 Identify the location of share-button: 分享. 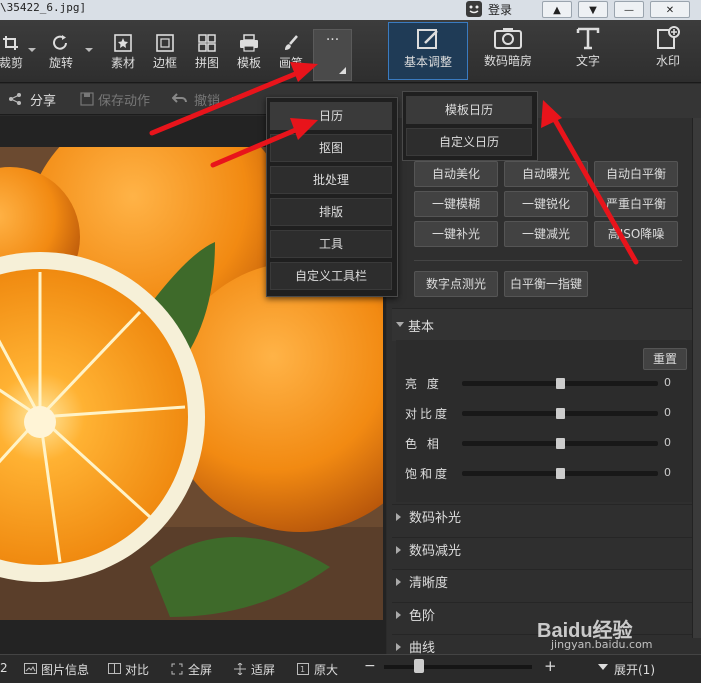
(43, 99).